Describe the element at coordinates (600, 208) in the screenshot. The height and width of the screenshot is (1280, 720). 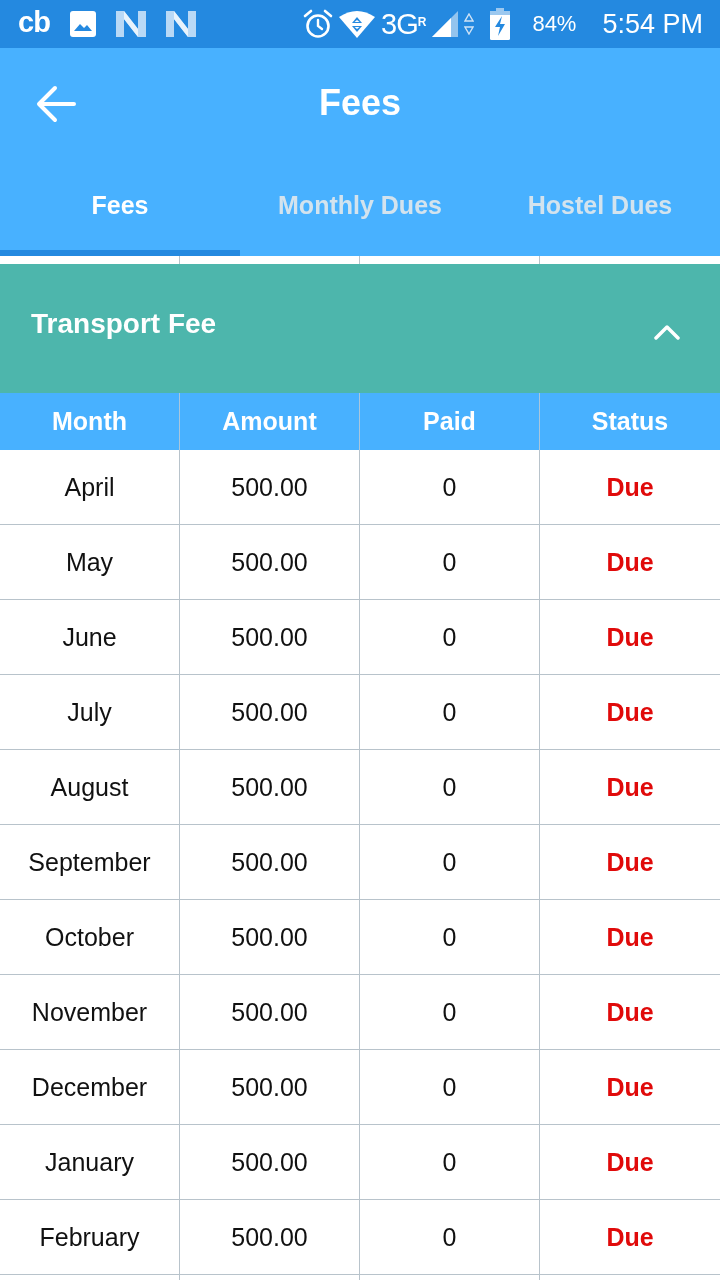
I see `tab: Hostel Dues` at that location.